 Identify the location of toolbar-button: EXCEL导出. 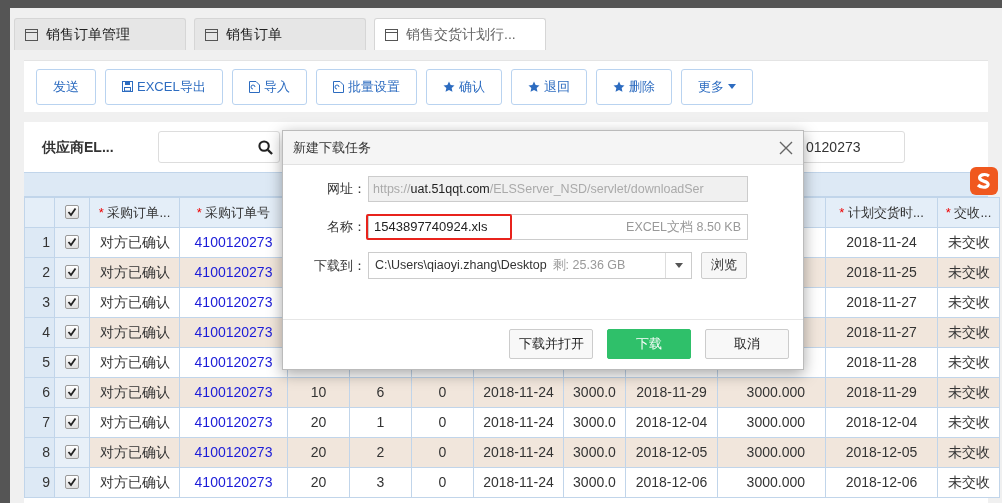
(164, 86).